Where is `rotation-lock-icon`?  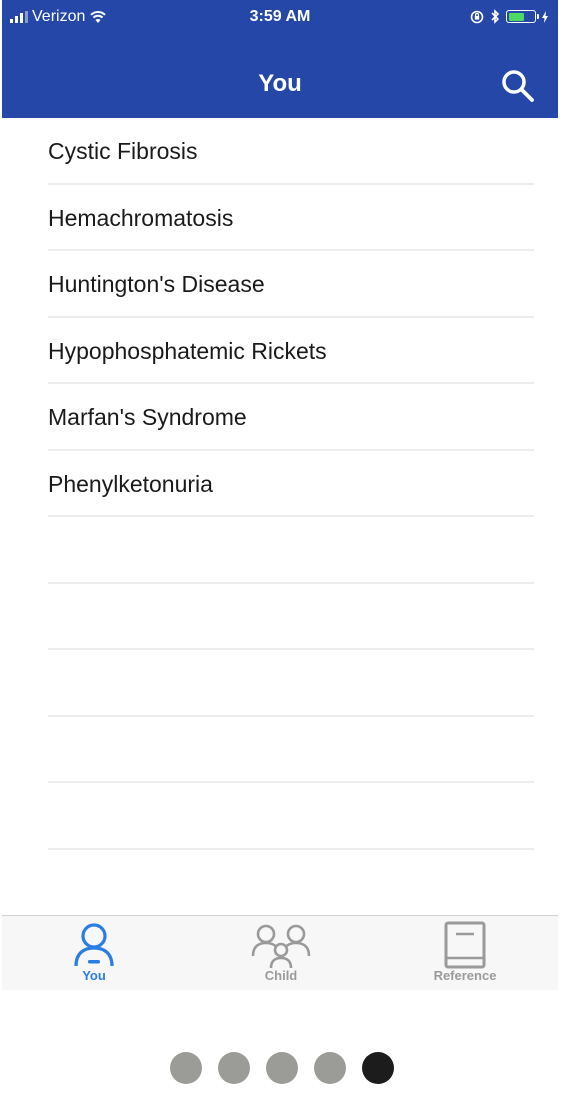
rotation-lock-icon is located at coordinates (477, 16).